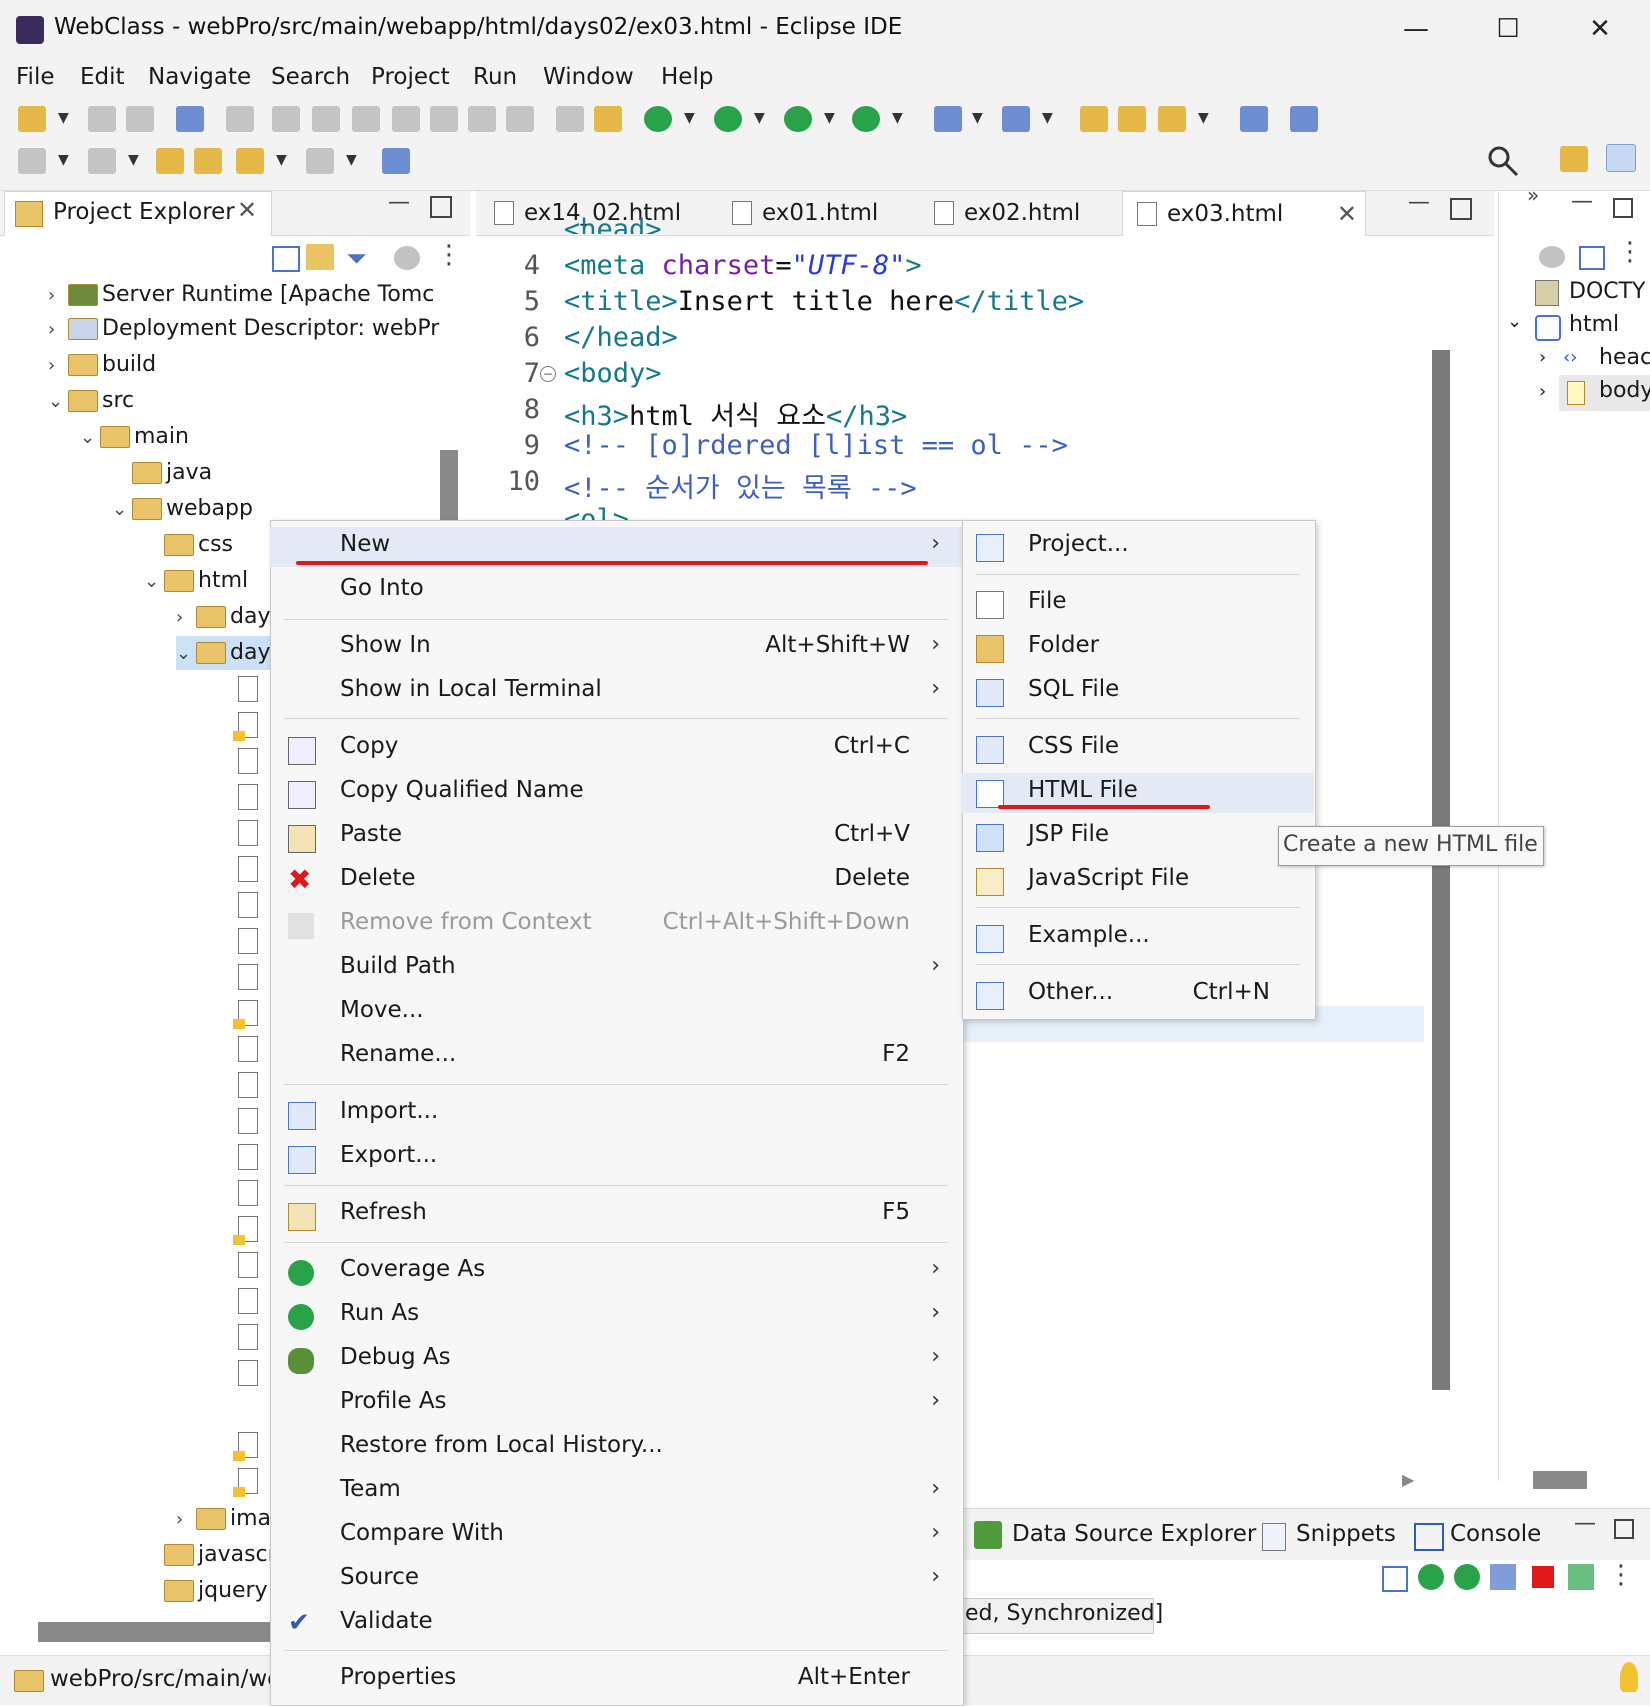  I want to click on menu-item-paste: Paste Ctrl+V, so click(616, 837).